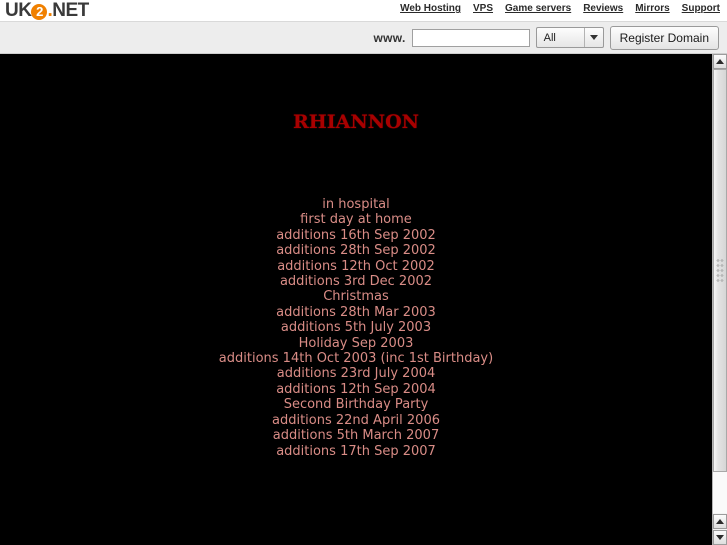  What do you see at coordinates (356, 266) in the screenshot?
I see `list-item: additions 12th Oct 2002` at bounding box center [356, 266].